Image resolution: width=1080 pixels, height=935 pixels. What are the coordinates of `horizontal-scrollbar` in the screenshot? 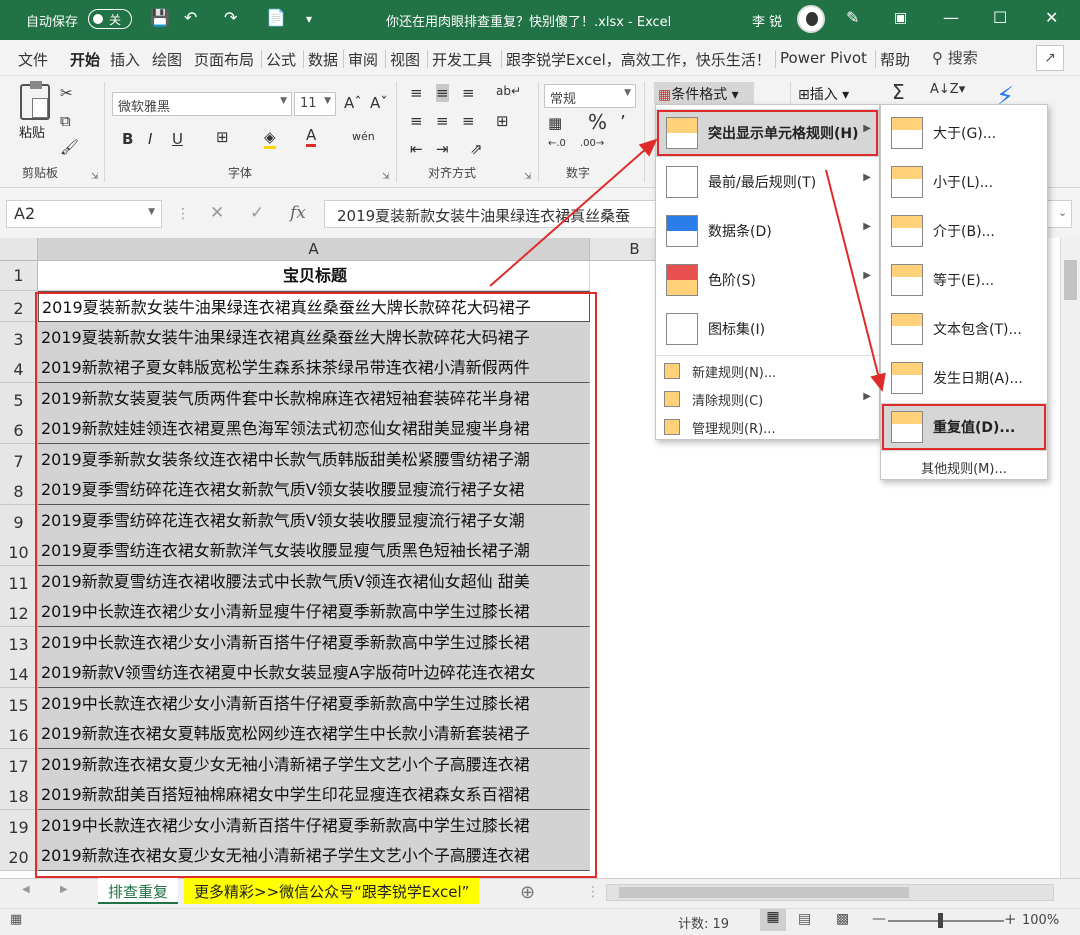 It's located at (830, 892).